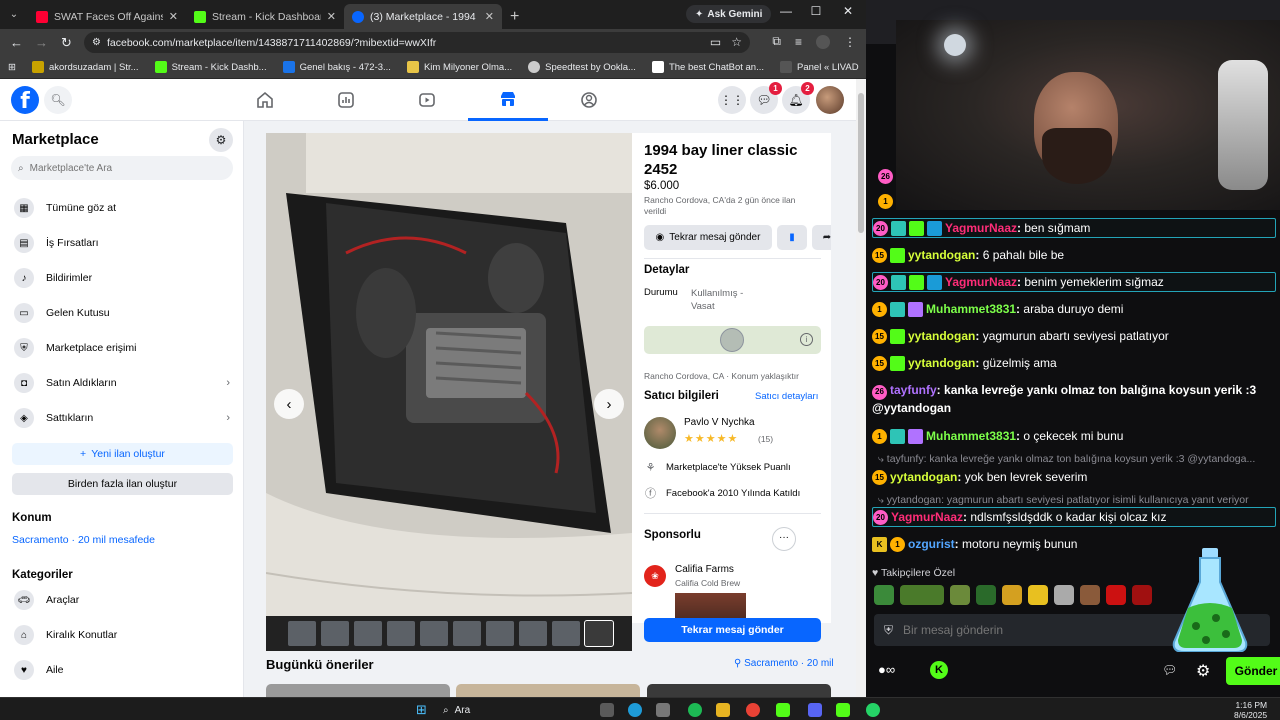 This screenshot has width=1280, height=720. Describe the element at coordinates (798, 98) in the screenshot. I see `notifications-bell-icon: 🔔︎ 2` at that location.